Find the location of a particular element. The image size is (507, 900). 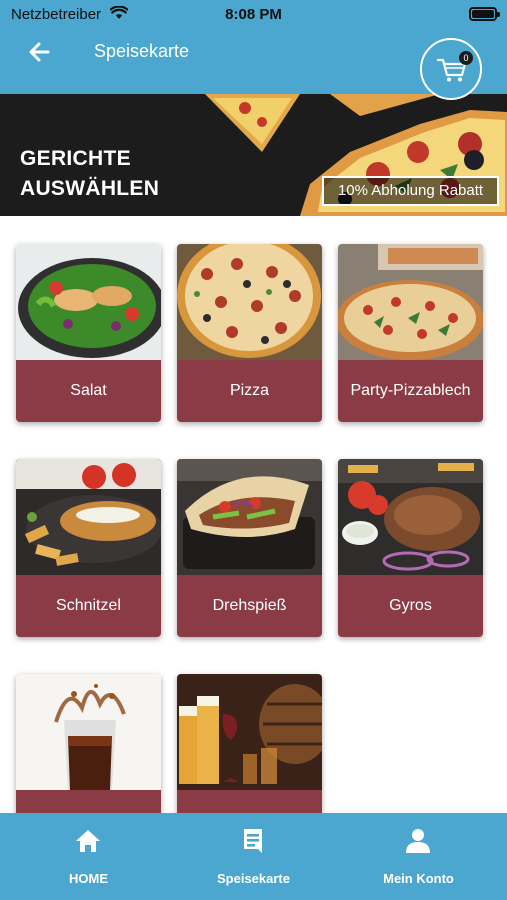

category-label: Pizza is located at coordinates (249, 391).